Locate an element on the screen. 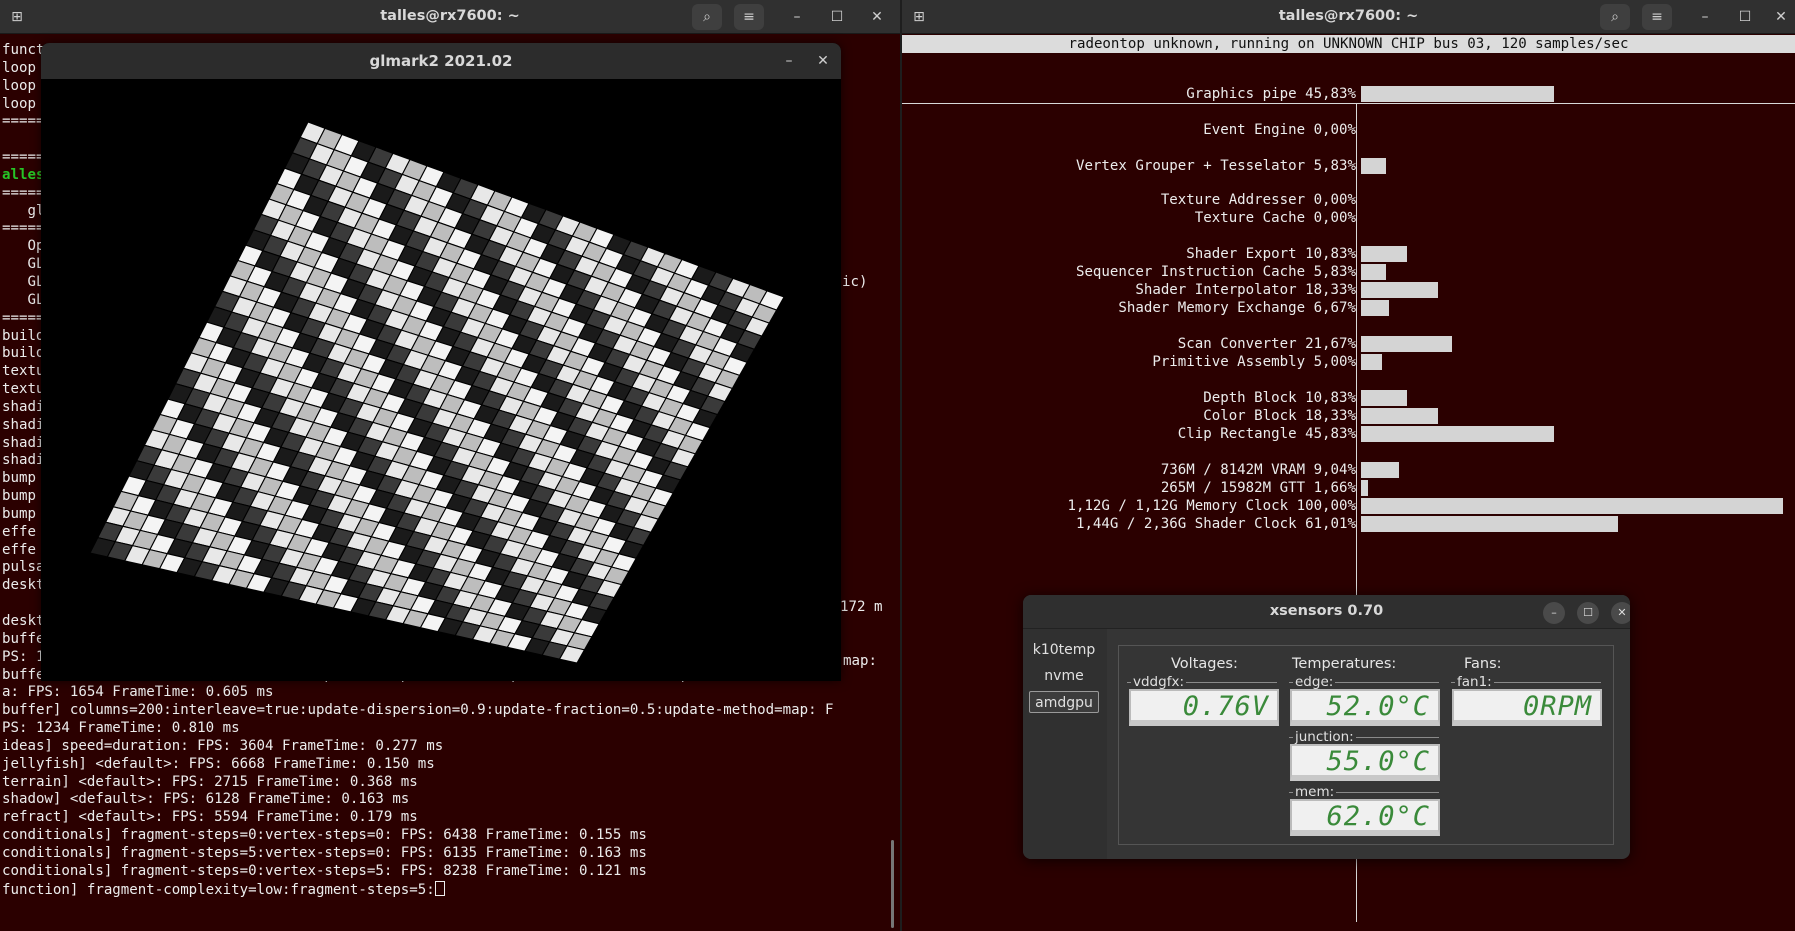 Image resolution: width=1795 pixels, height=931 pixels. metric-value: 9,04% is located at coordinates (1334, 470).